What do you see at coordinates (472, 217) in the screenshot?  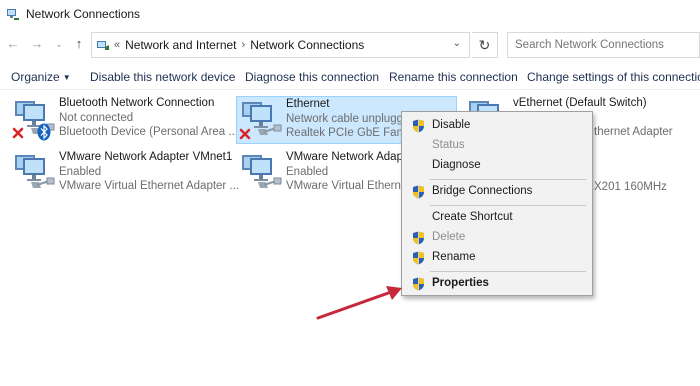 I see `menu-item-label: Create Shortcut` at bounding box center [472, 217].